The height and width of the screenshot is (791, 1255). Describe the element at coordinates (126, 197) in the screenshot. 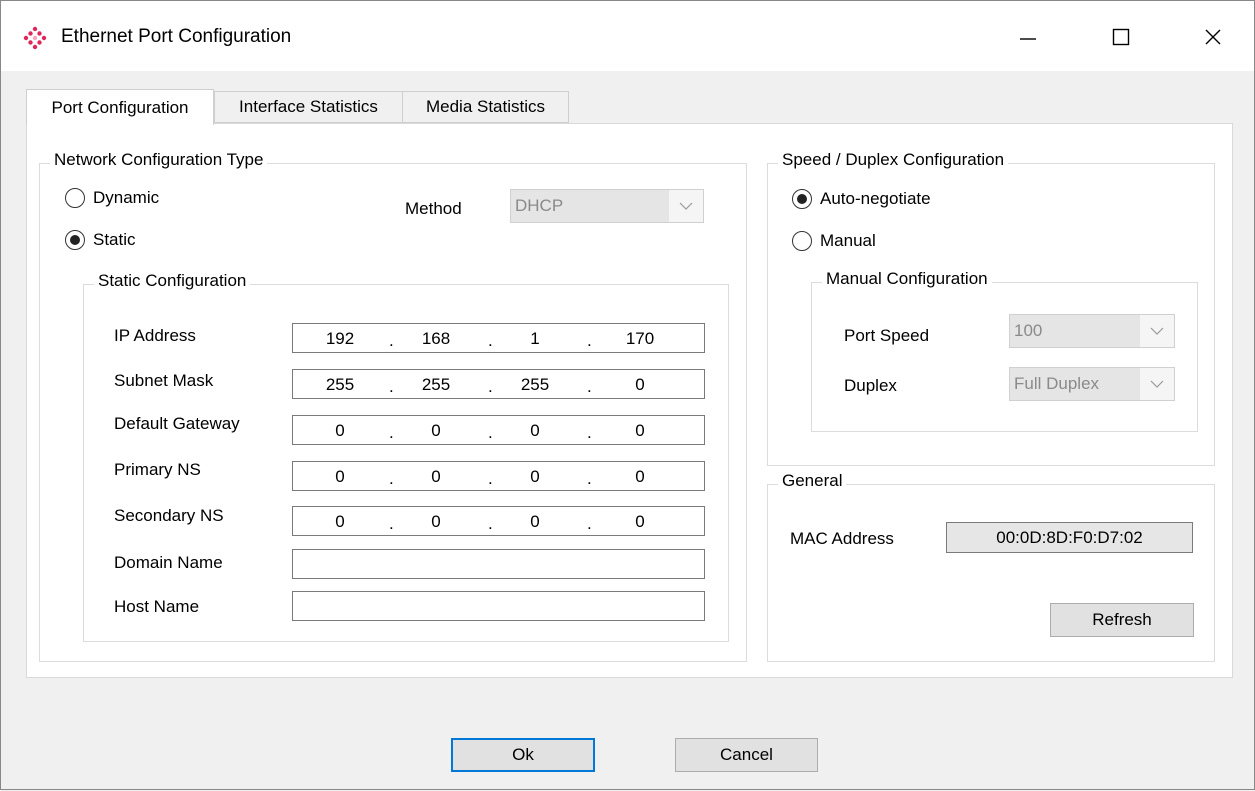

I see `radio-label: Dynamic` at that location.